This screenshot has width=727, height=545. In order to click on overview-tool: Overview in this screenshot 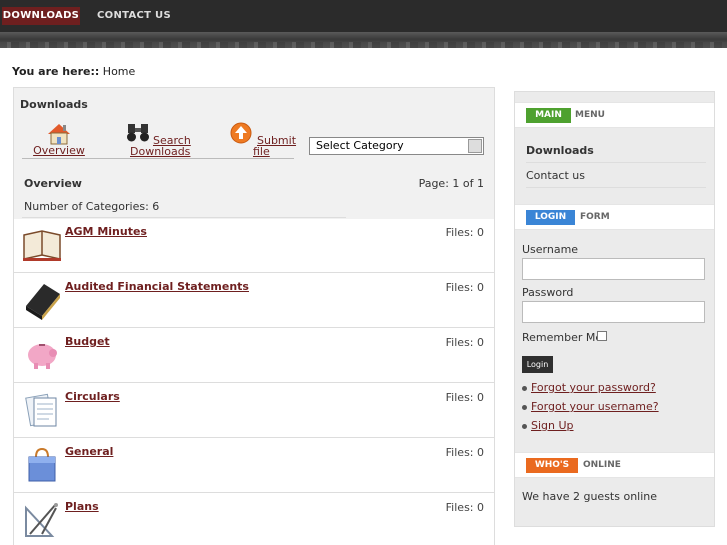, I will do `click(59, 139)`.